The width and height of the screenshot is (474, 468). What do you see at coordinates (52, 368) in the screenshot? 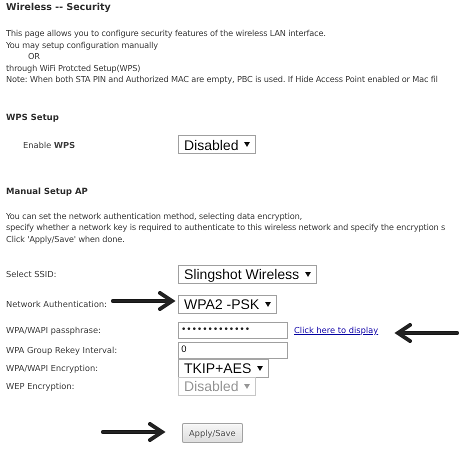
I see `field-label: WPA/WAPI Encryption:` at bounding box center [52, 368].